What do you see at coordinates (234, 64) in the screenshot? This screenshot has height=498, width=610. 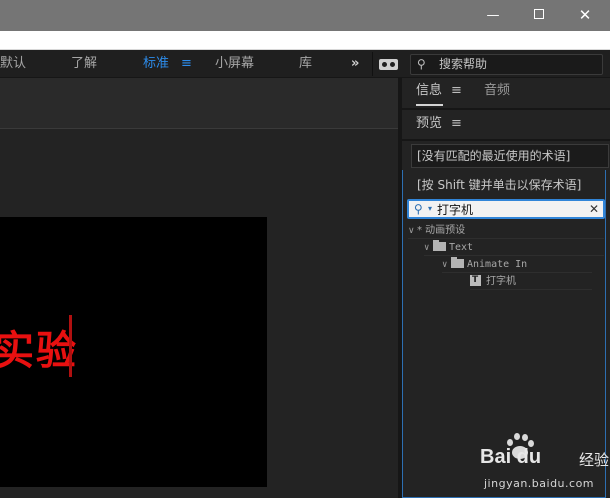 I see `workspace-small-screen: 小屏幕` at bounding box center [234, 64].